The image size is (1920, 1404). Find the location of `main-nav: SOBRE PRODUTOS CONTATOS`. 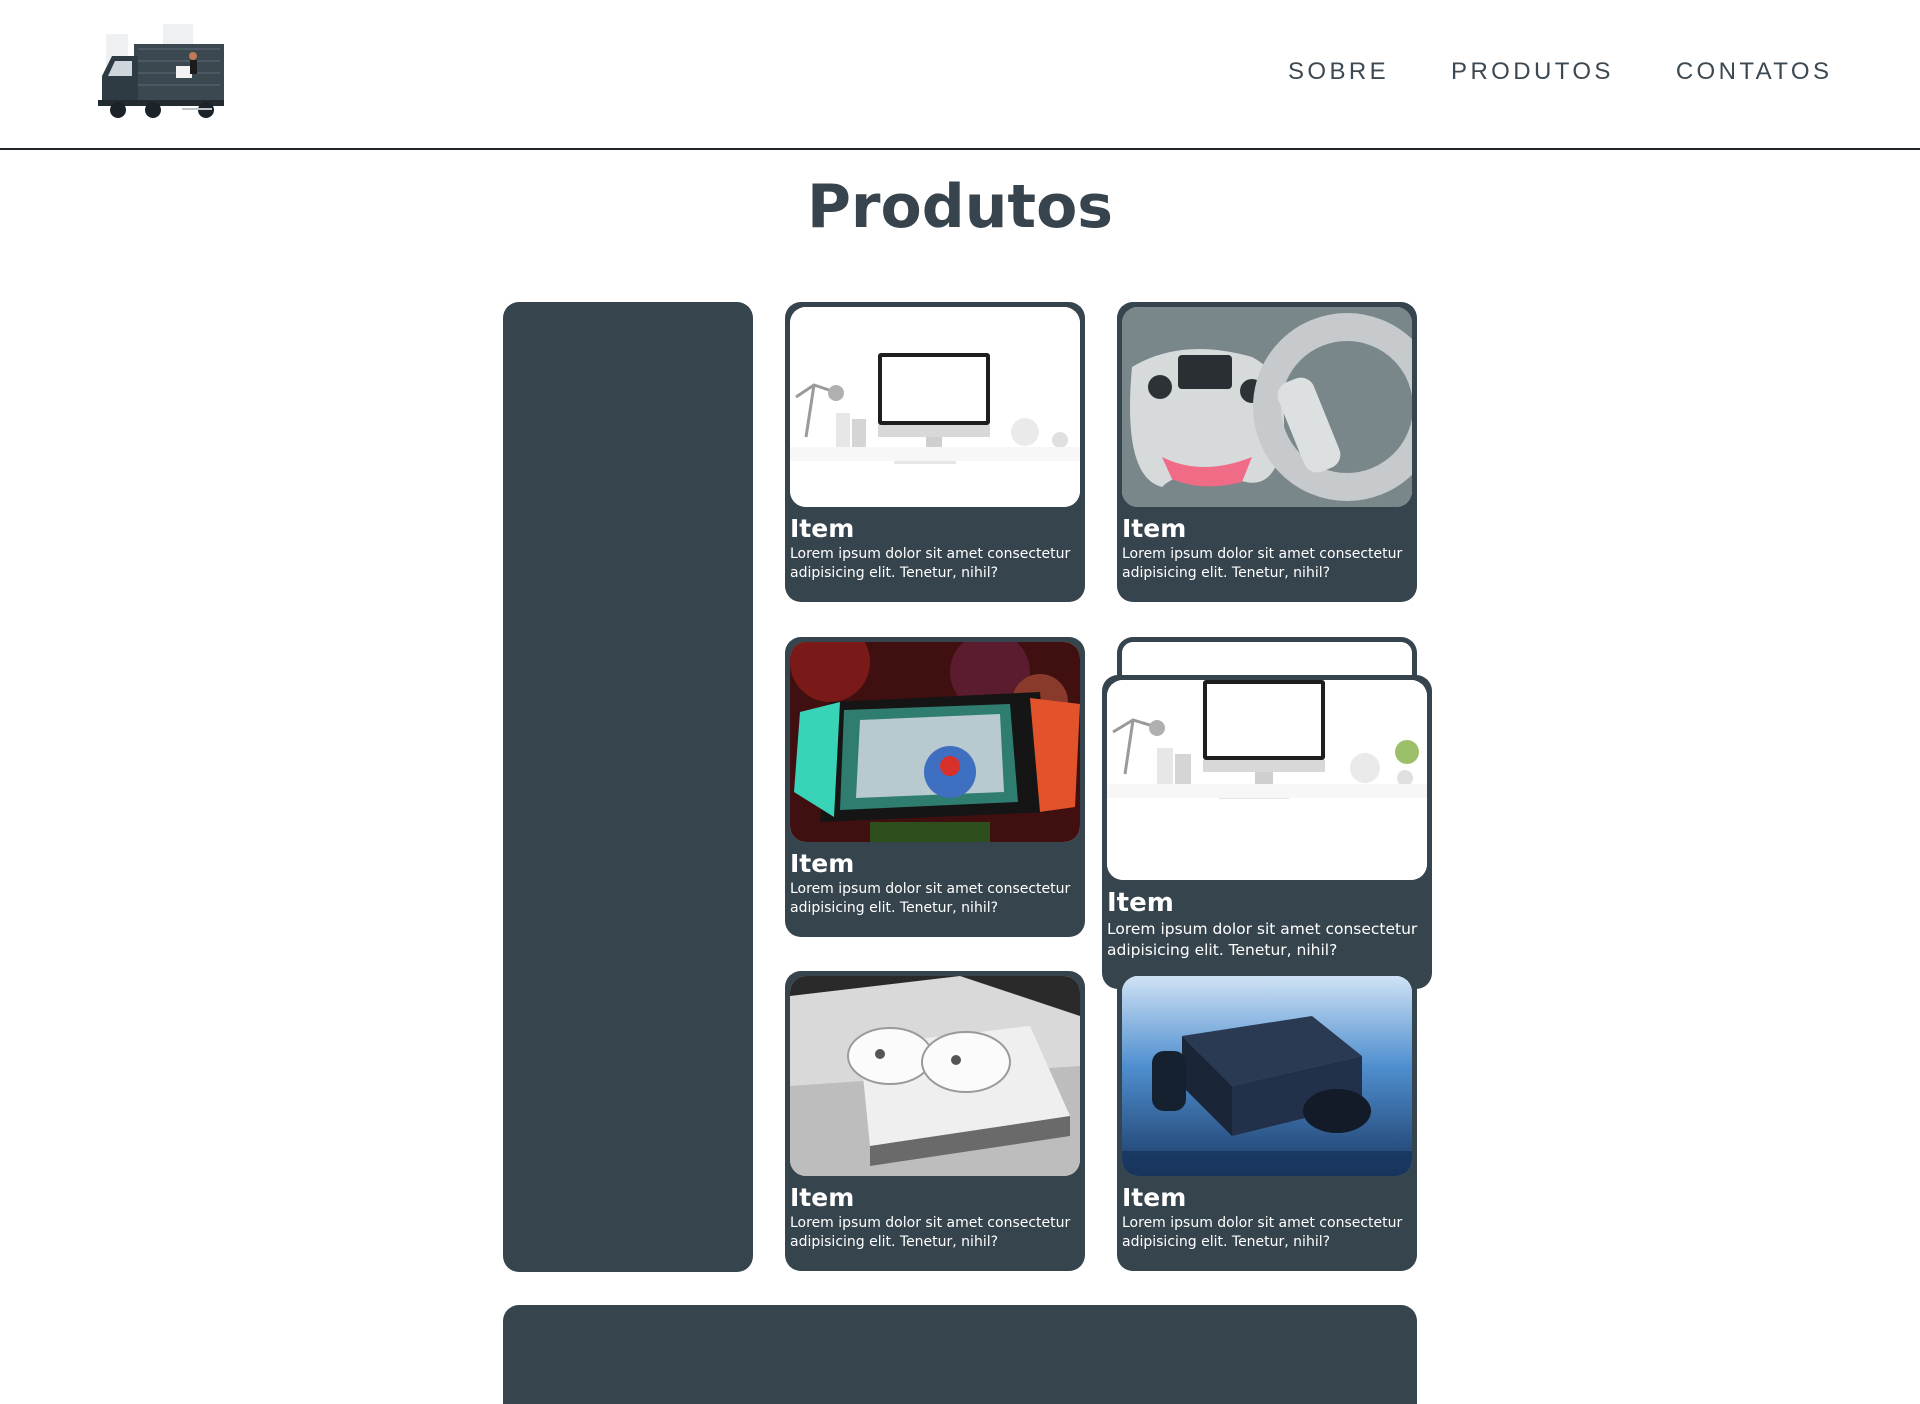

main-nav: SOBRE PRODUTOS CONTATOS is located at coordinates (1560, 72).